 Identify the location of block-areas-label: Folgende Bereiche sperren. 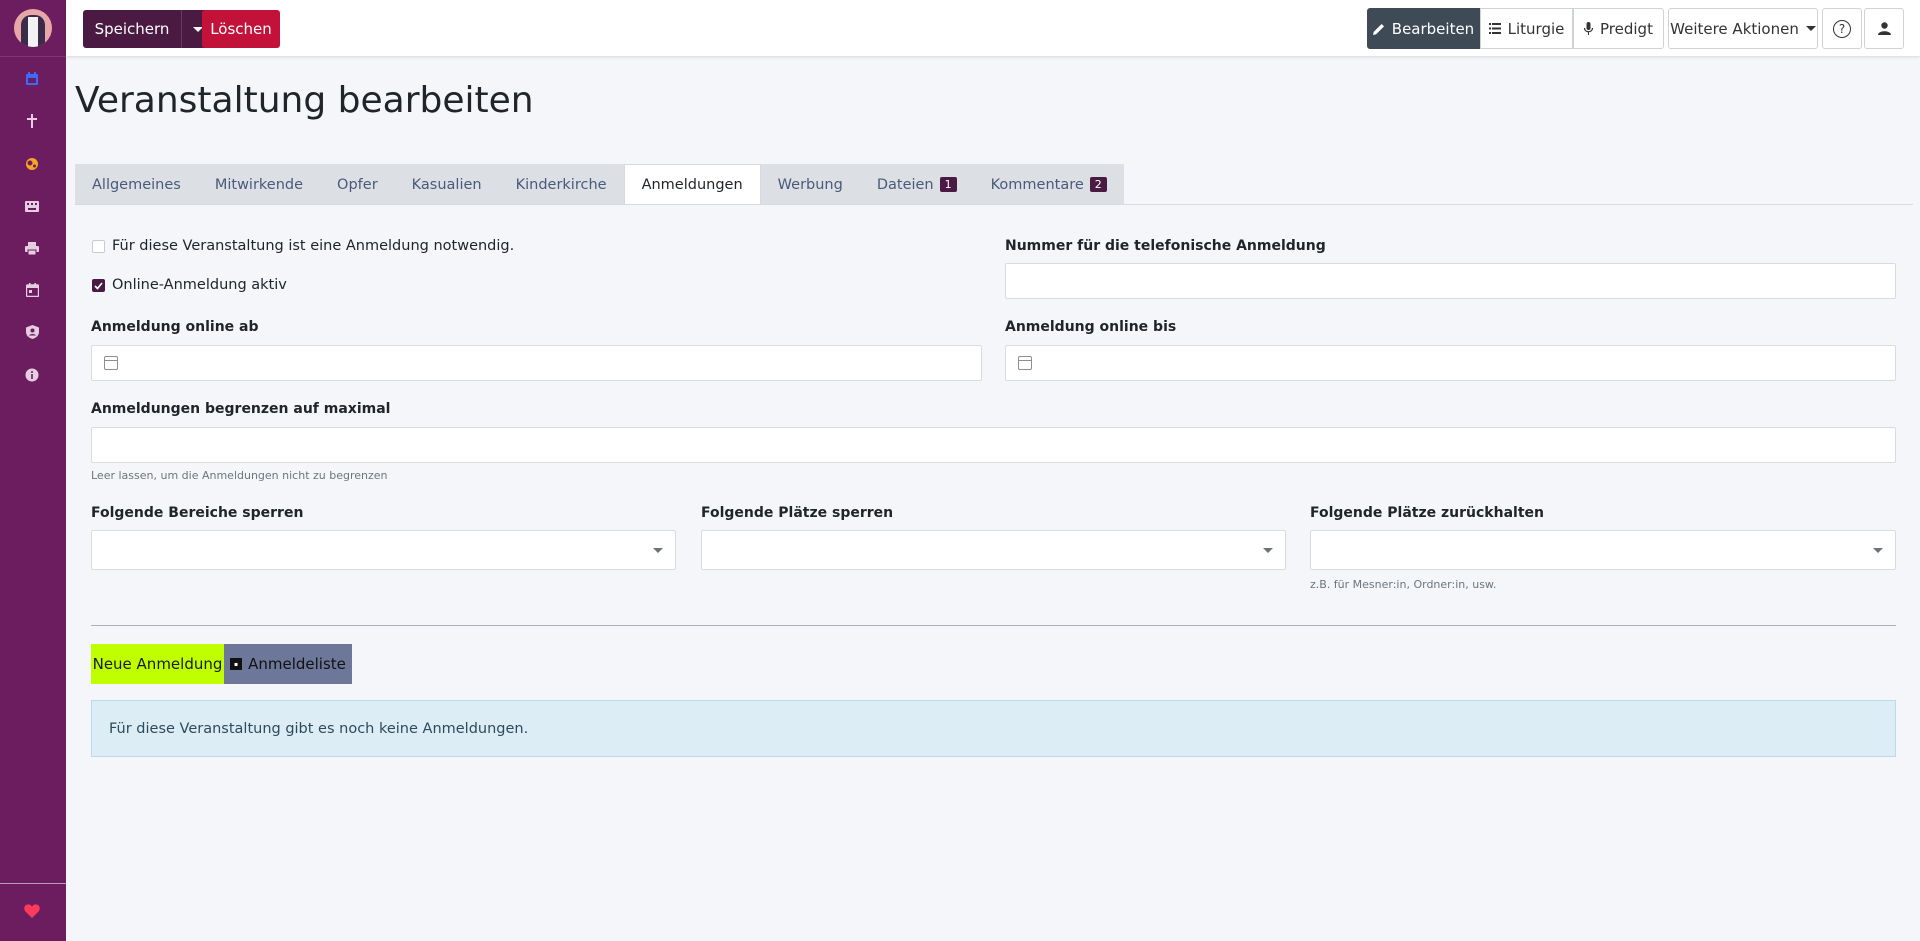
(197, 513).